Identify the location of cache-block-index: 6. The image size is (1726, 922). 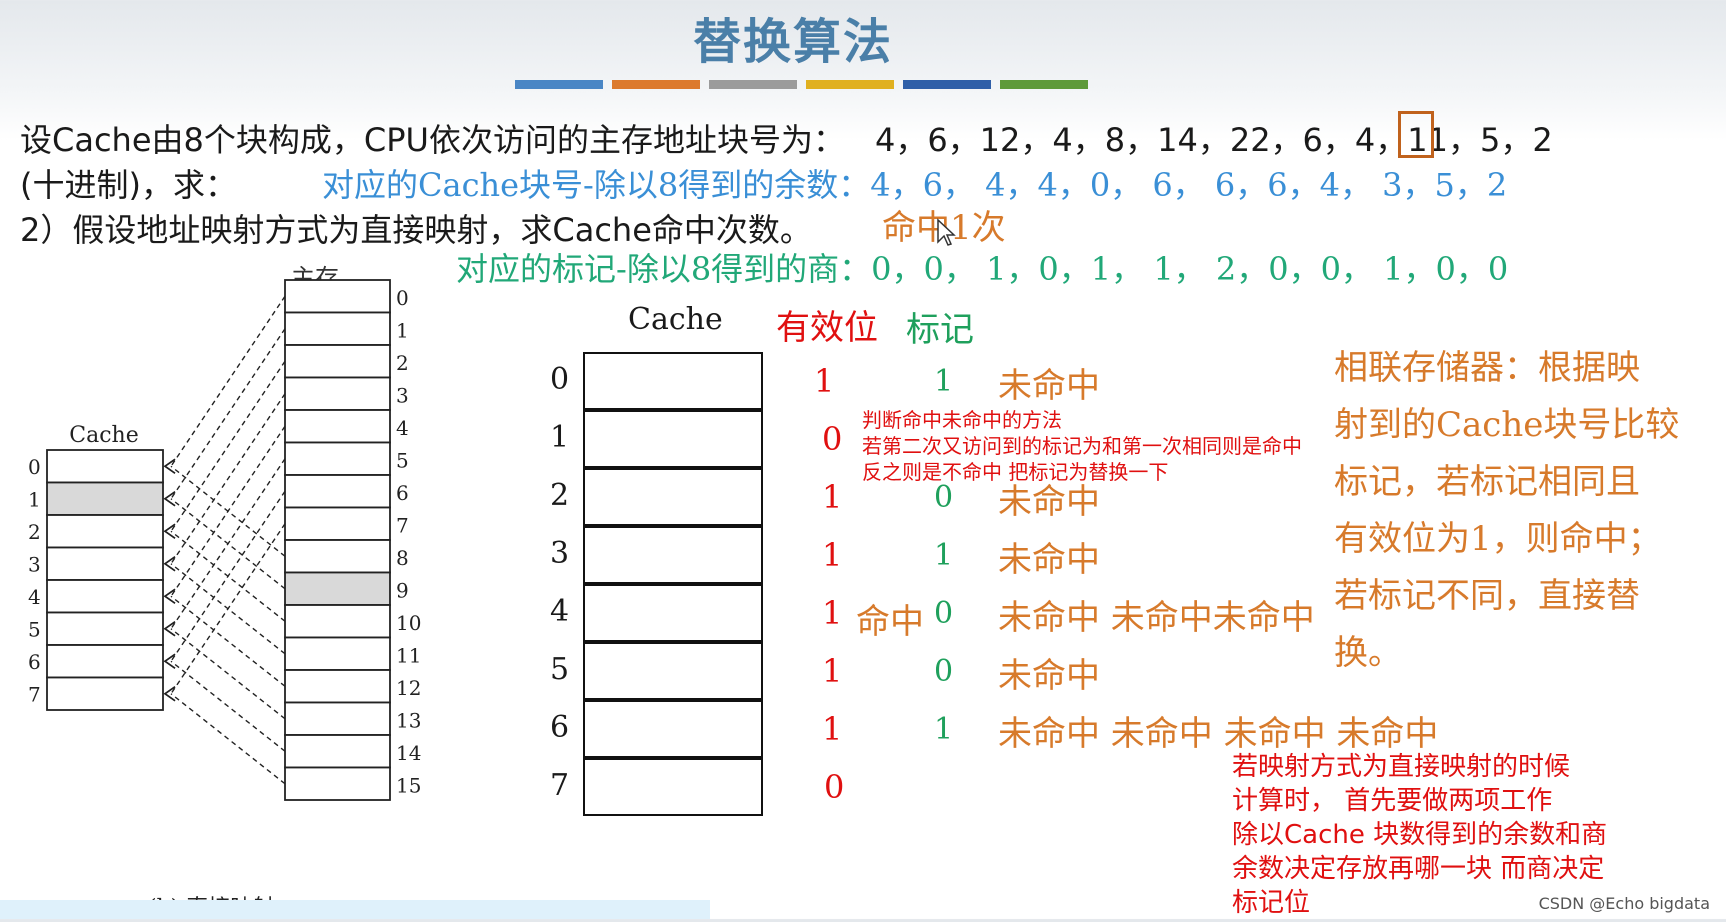
(560, 727).